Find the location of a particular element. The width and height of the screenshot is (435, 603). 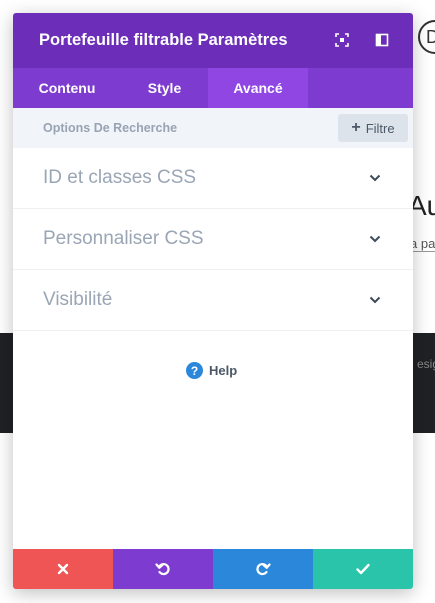

plus-icon: + is located at coordinates (356, 127).